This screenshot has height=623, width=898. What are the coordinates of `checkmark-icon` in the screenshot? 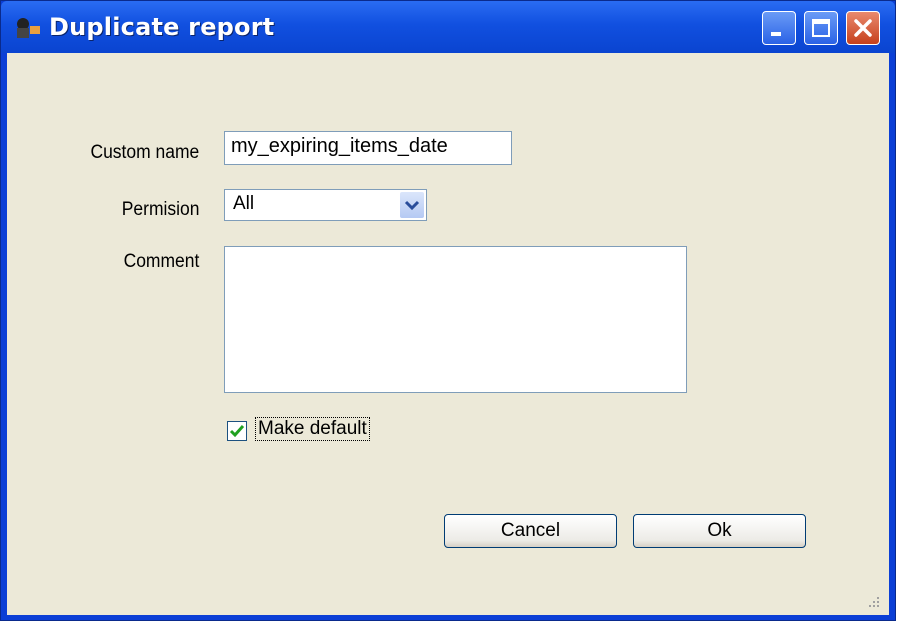 It's located at (237, 431).